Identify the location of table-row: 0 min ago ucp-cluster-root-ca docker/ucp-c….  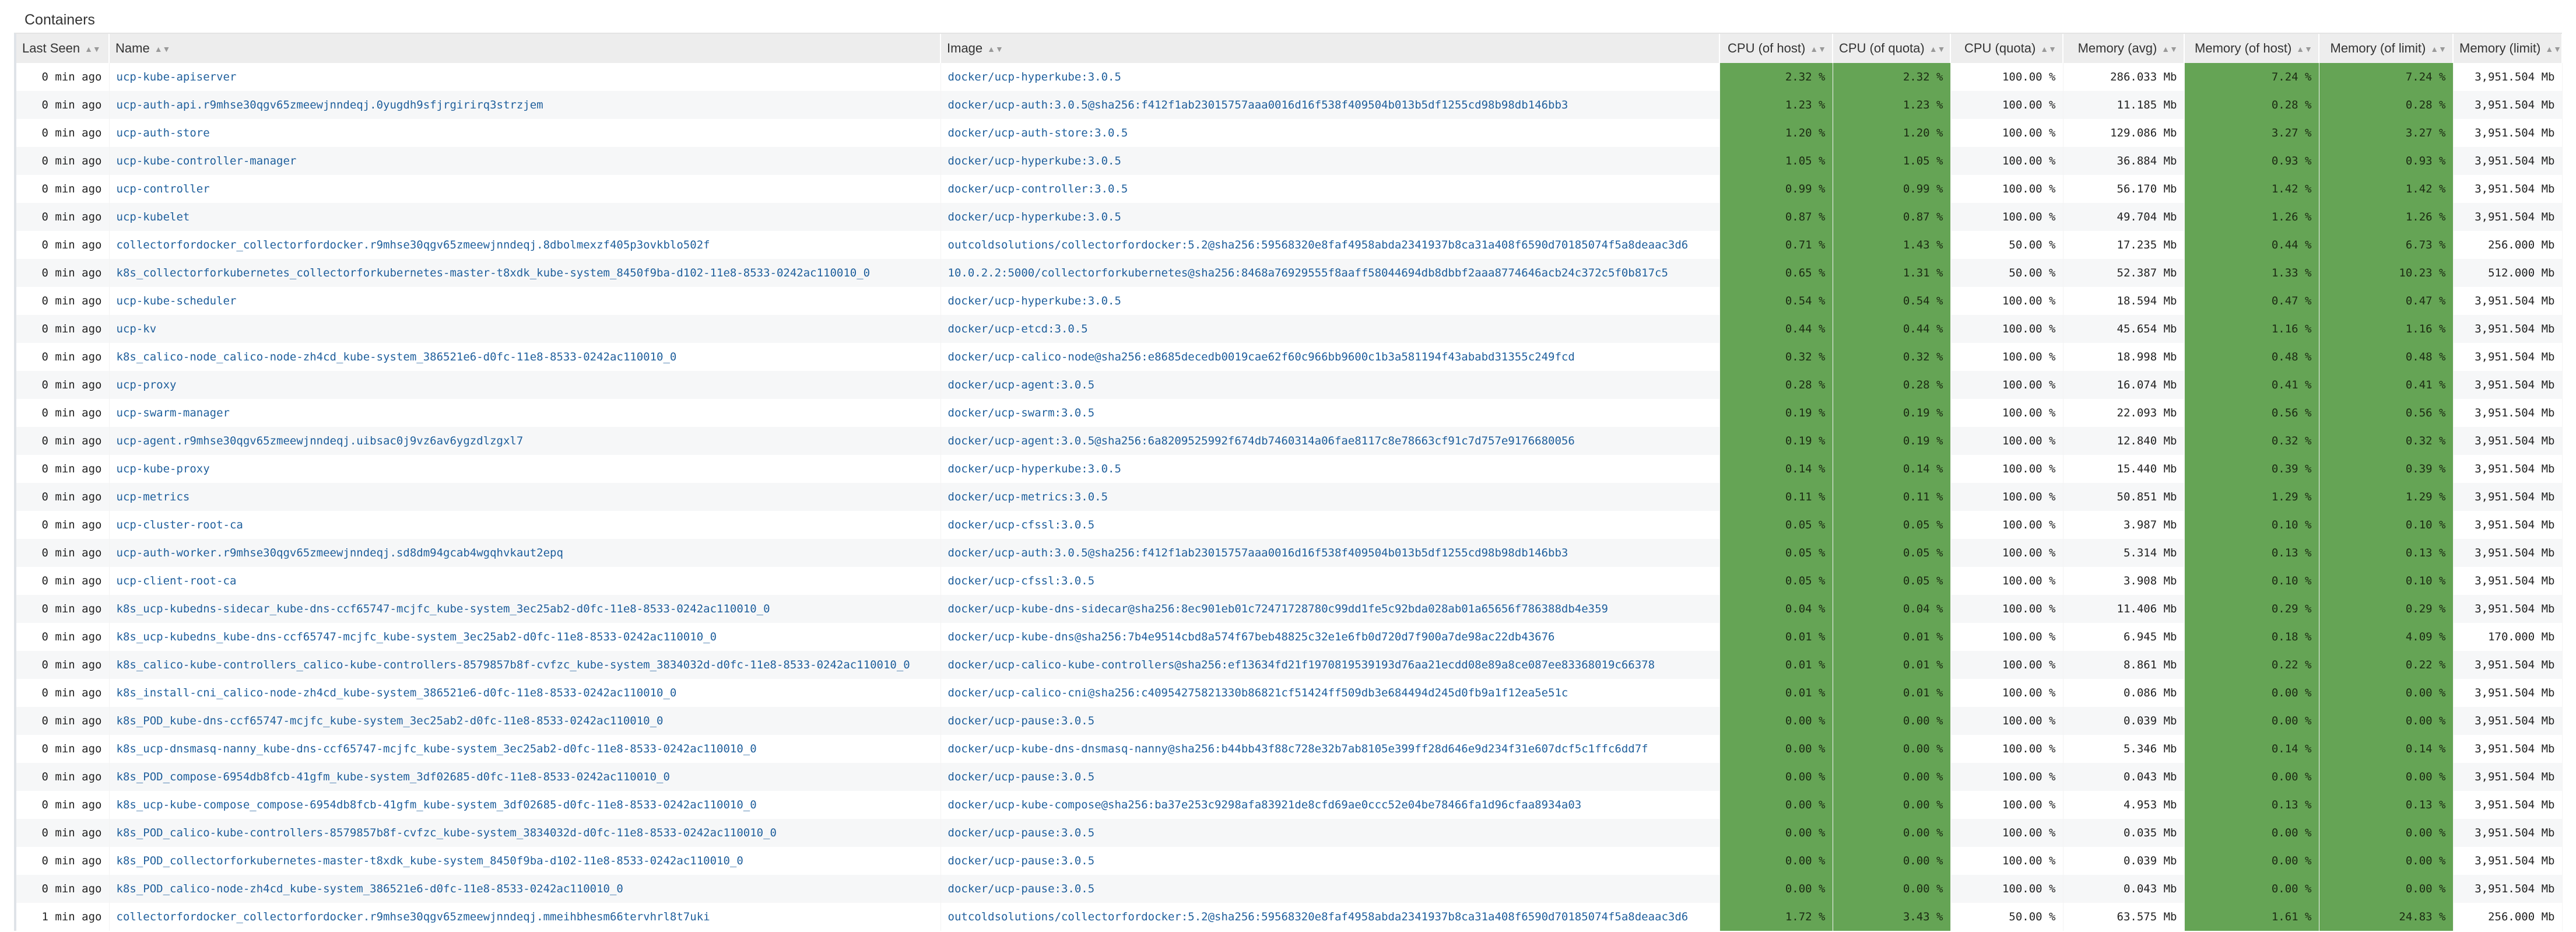
(1289, 525).